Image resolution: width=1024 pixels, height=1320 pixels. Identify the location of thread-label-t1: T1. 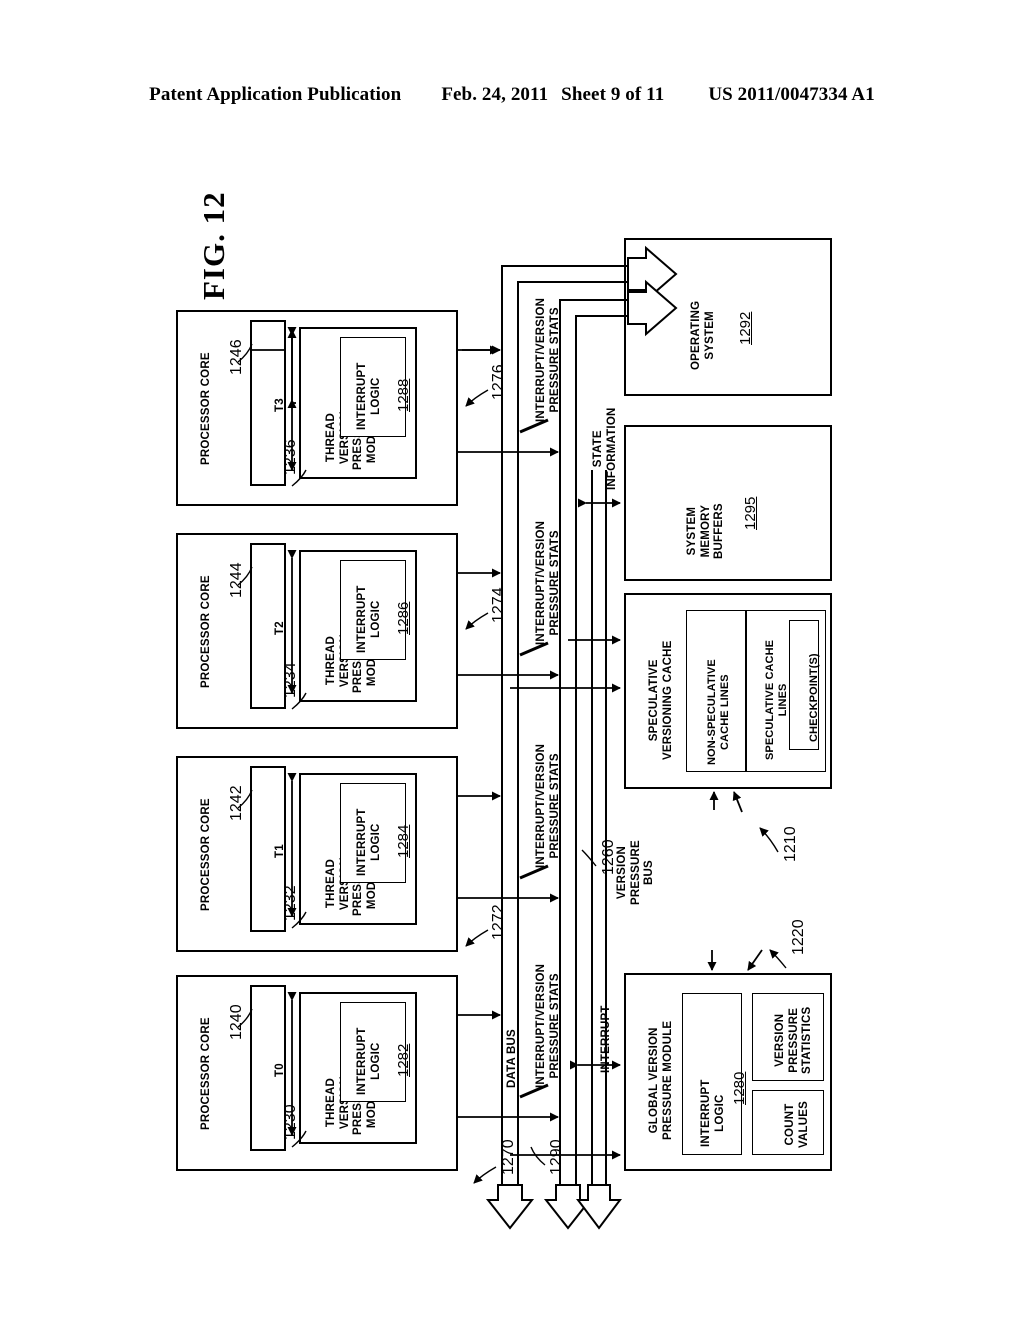
(280, 851).